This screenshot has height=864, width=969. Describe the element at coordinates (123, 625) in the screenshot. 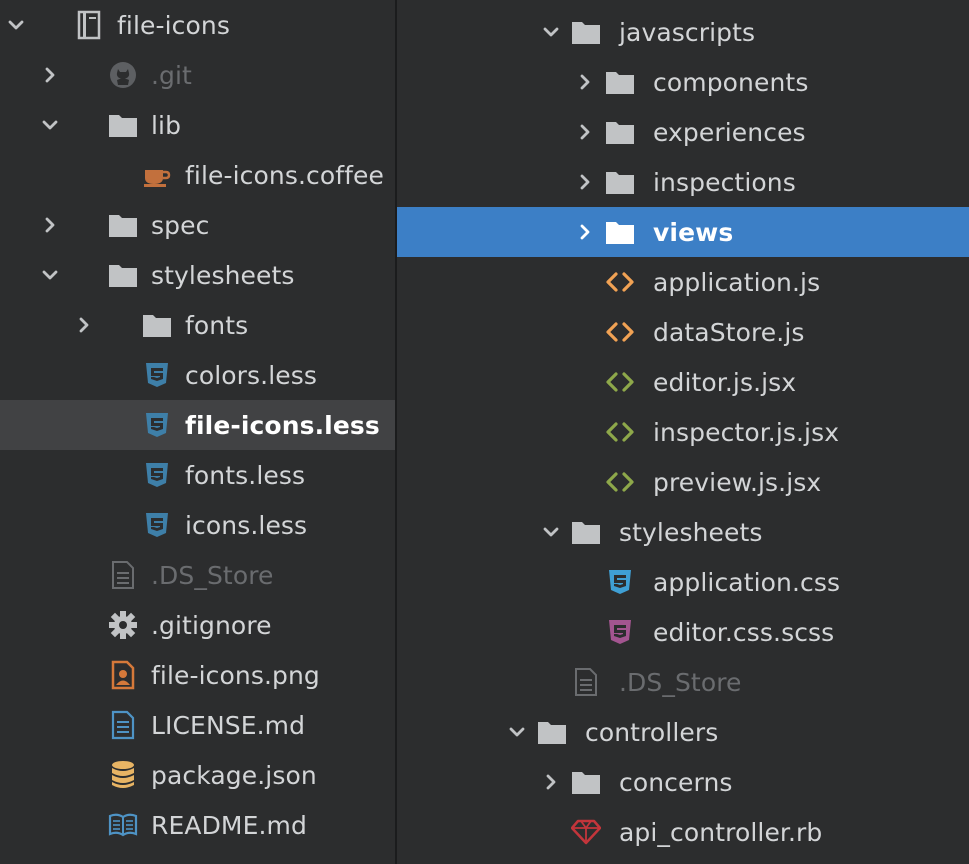

I see `gear-icon` at that location.